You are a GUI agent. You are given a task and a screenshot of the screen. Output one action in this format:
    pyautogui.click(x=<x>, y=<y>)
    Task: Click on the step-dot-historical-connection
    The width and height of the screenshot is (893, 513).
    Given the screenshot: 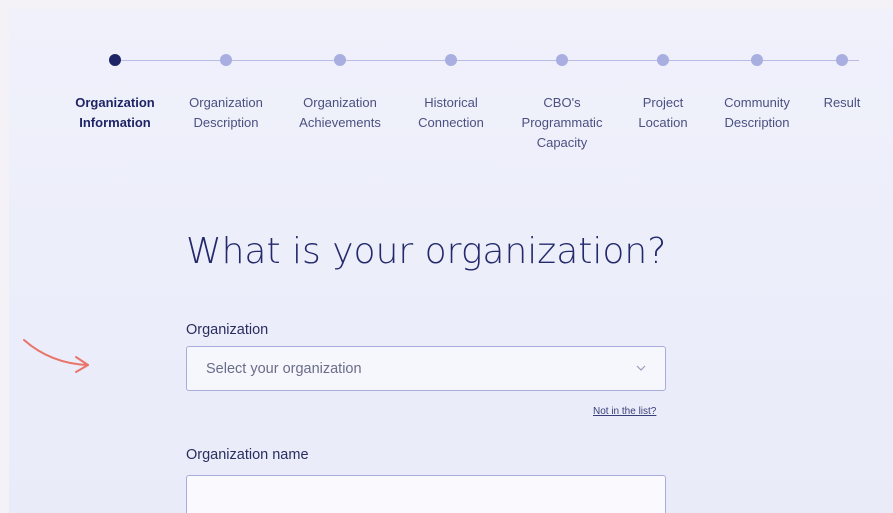 What is the action you would take?
    pyautogui.click(x=451, y=60)
    